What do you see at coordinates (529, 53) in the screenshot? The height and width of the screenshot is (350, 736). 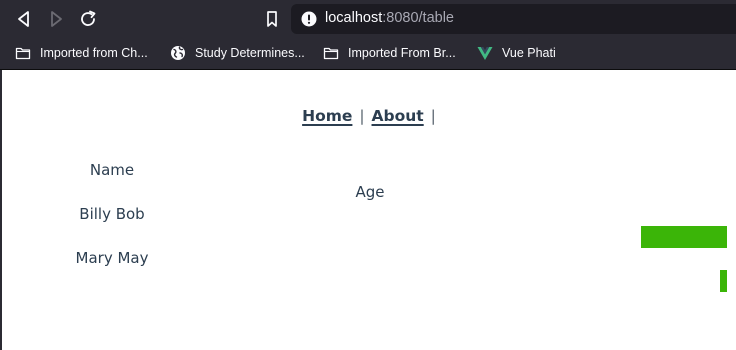 I see `bookmark-label: Vue Phati` at bounding box center [529, 53].